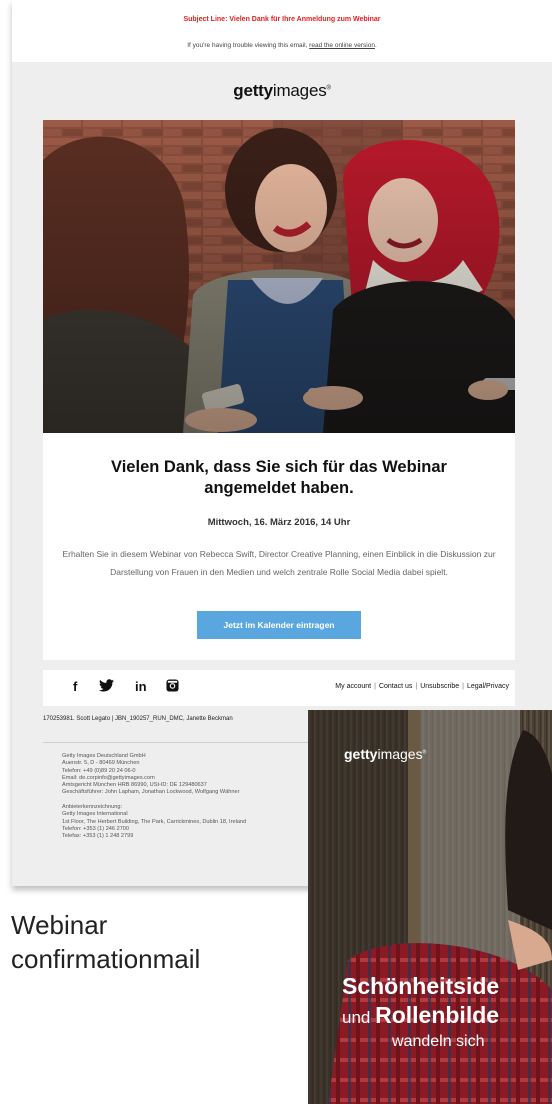 This screenshot has width=552, height=1104. Describe the element at coordinates (385, 754) in the screenshot. I see `poster-gettyimages-logo: gettyimages®` at that location.